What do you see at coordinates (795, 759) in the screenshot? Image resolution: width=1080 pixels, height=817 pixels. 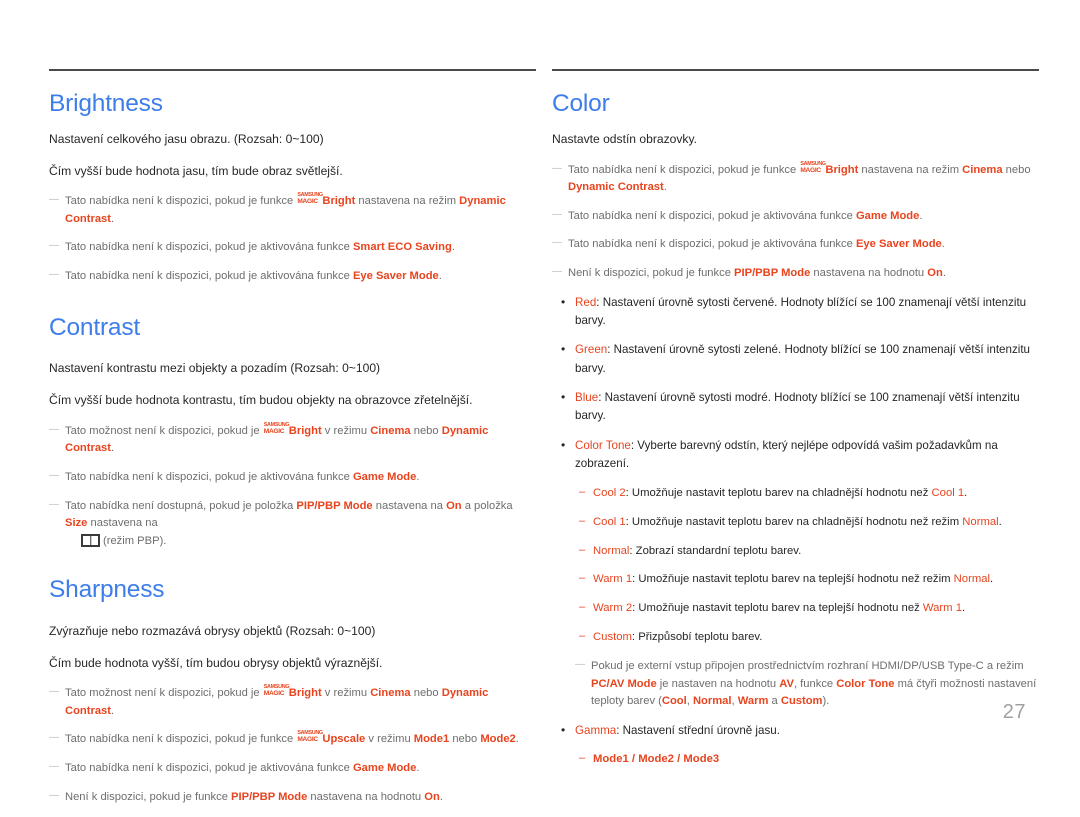 I see `gamma-modes-option: Mode1 / Mode2 / Mode3` at bounding box center [795, 759].